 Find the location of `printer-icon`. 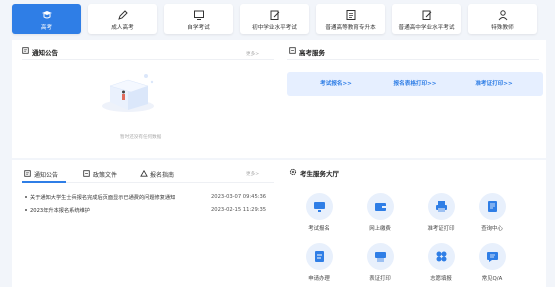

printer-icon is located at coordinates (441, 206).